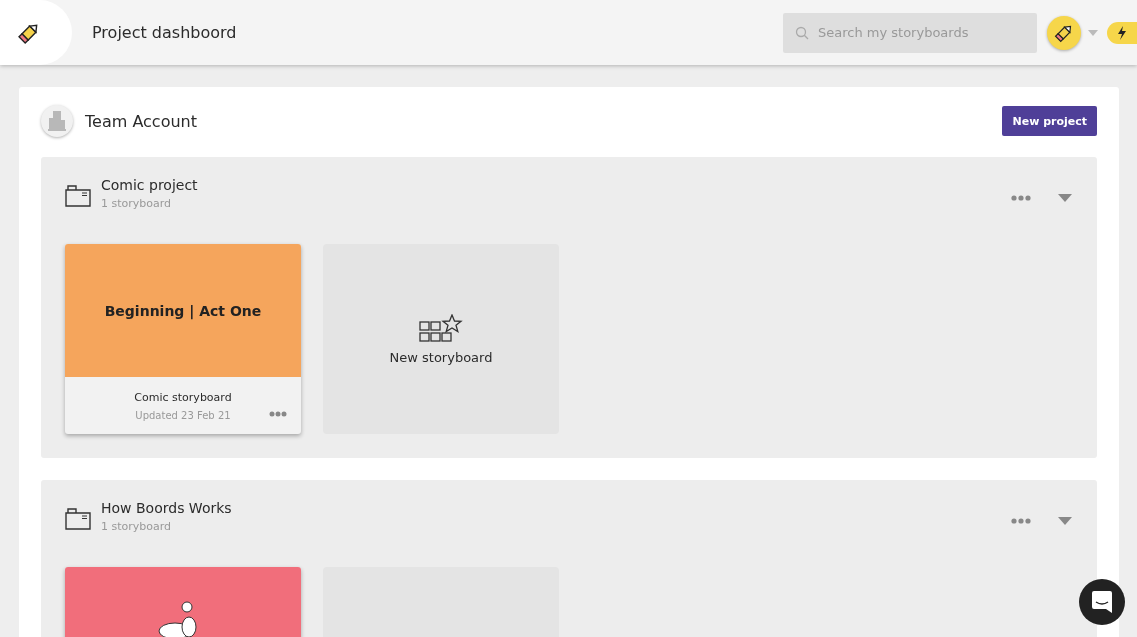 This screenshot has width=1137, height=637. What do you see at coordinates (183, 415) in the screenshot?
I see `updated-date: Updated 23 Feb 21` at bounding box center [183, 415].